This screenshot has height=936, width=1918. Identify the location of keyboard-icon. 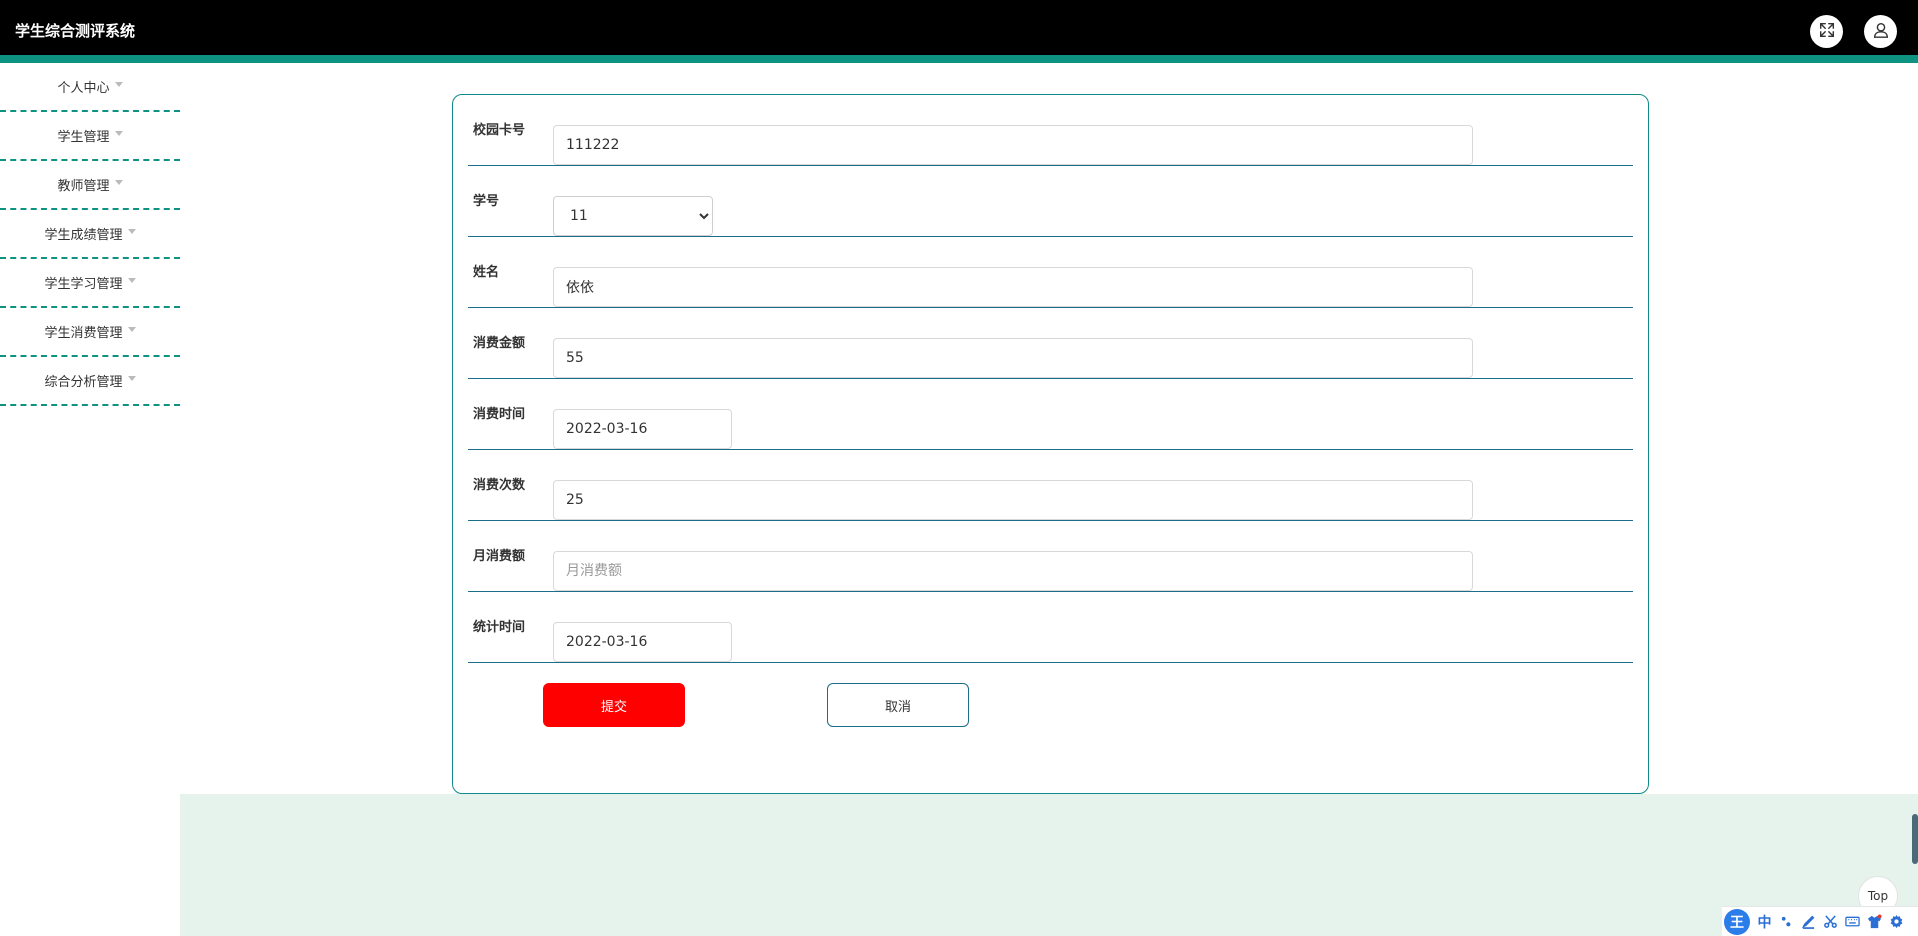
(1852, 922).